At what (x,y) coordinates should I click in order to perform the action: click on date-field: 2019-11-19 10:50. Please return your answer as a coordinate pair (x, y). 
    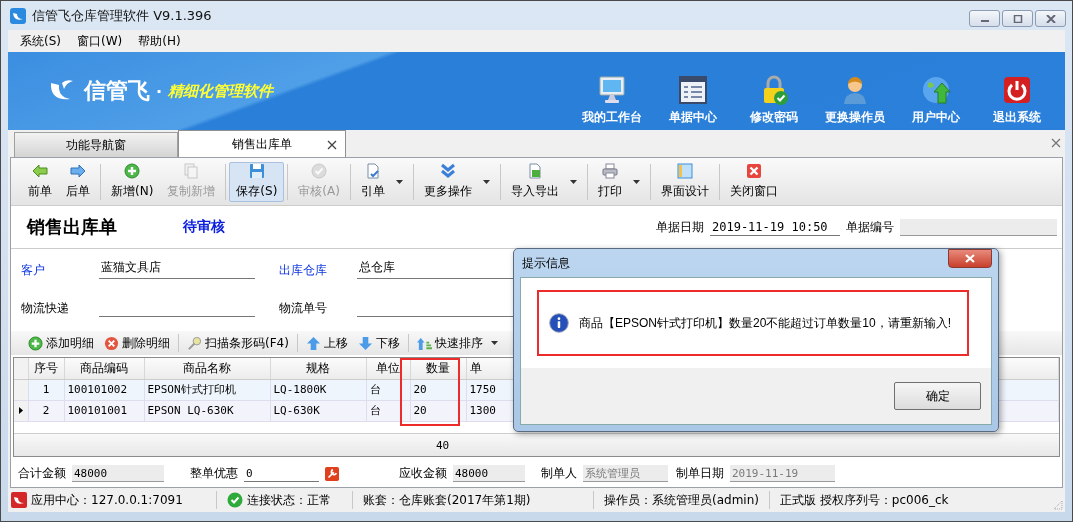
    Looking at the image, I should click on (775, 227).